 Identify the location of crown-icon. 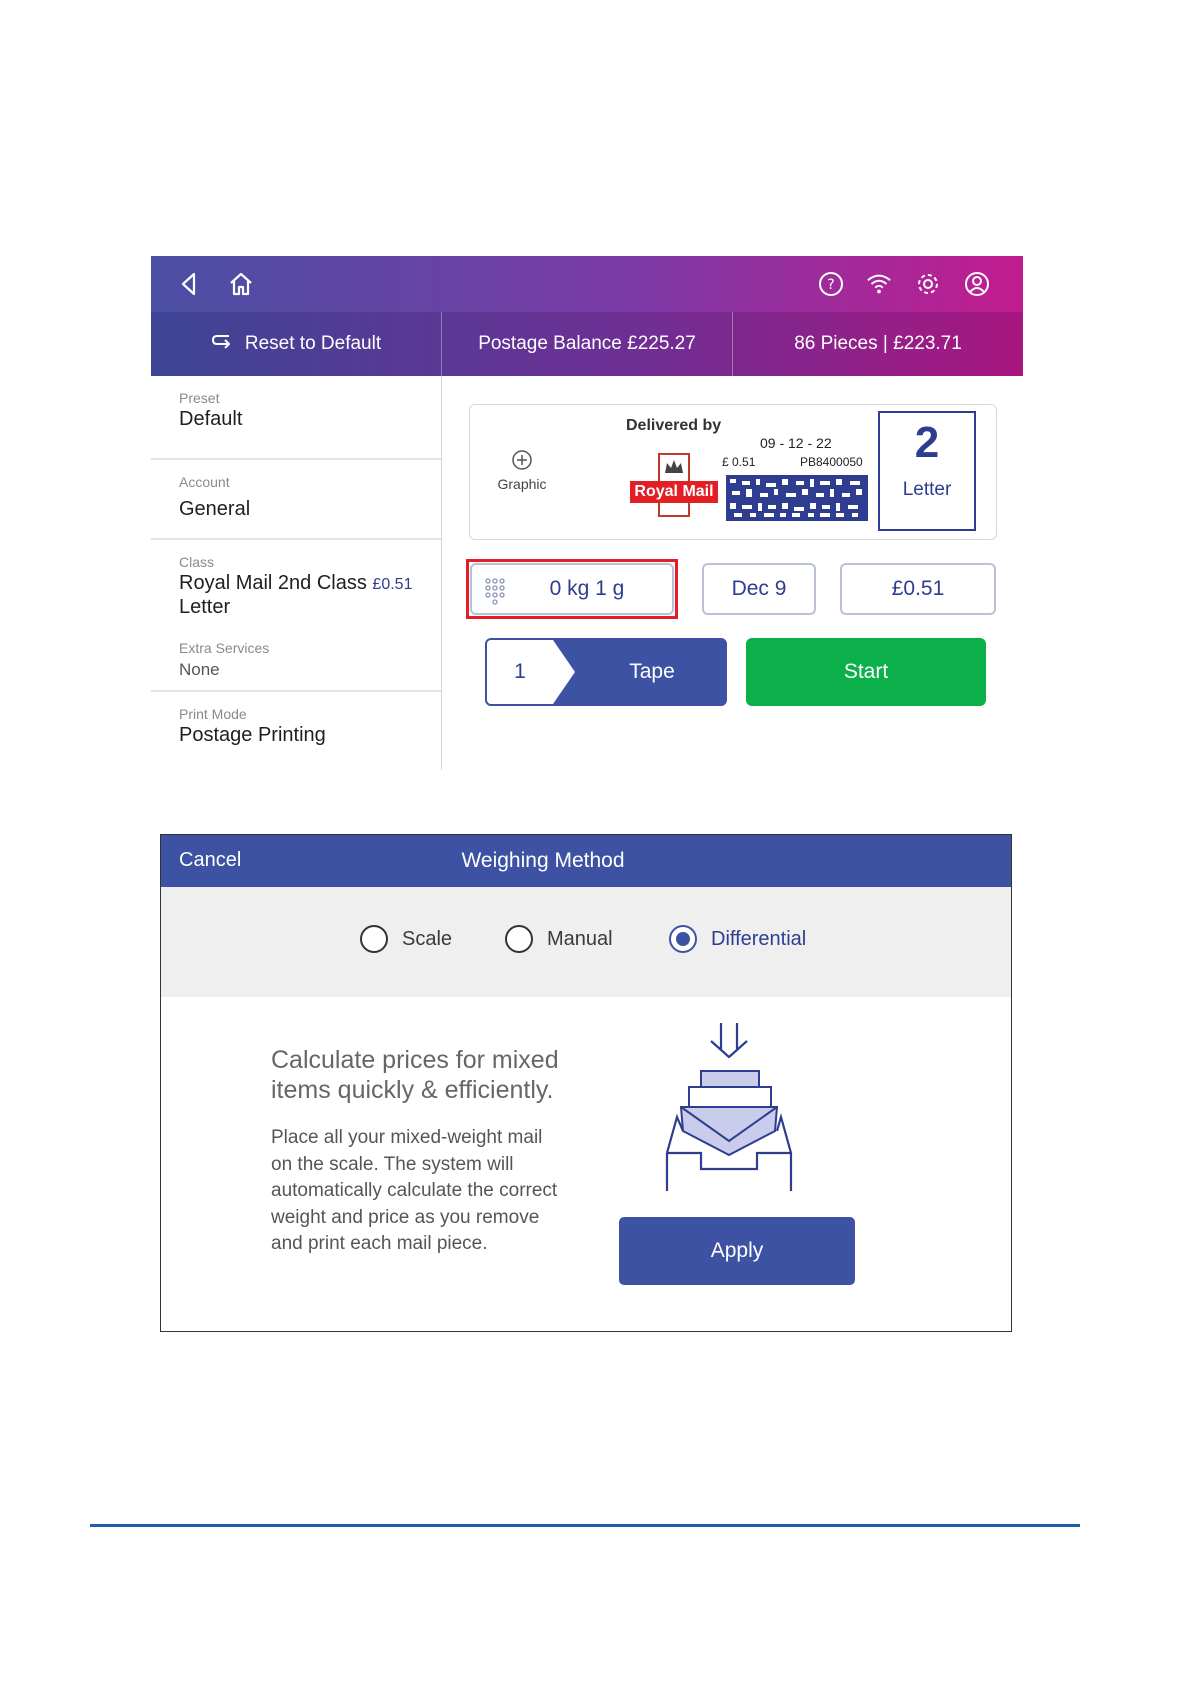
(674, 468).